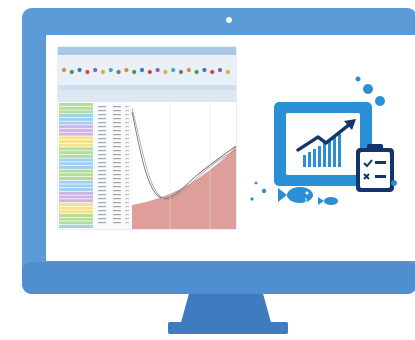  I want to click on app-toolbar-strip, so click(147, 87).